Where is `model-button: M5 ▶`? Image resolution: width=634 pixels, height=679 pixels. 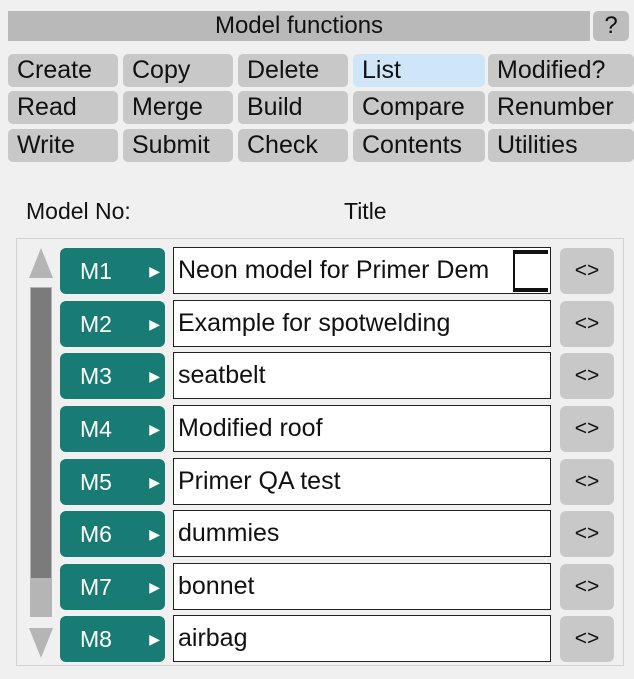
model-button: M5 ▶ is located at coordinates (112, 482).